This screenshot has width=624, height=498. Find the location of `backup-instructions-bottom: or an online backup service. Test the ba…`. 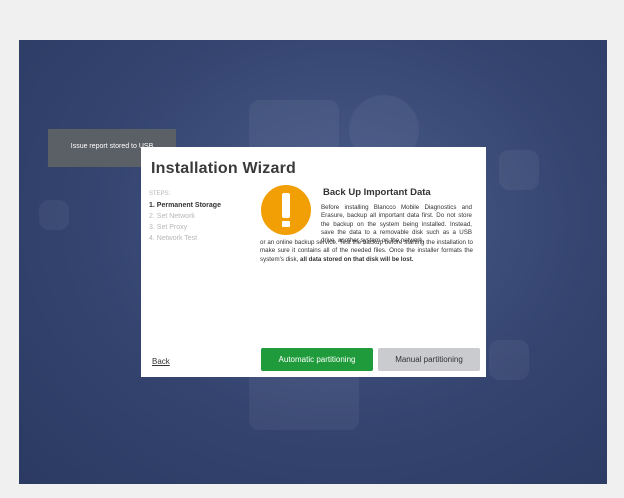

backup-instructions-bottom: or an online backup service. Test the ba… is located at coordinates (366, 251).